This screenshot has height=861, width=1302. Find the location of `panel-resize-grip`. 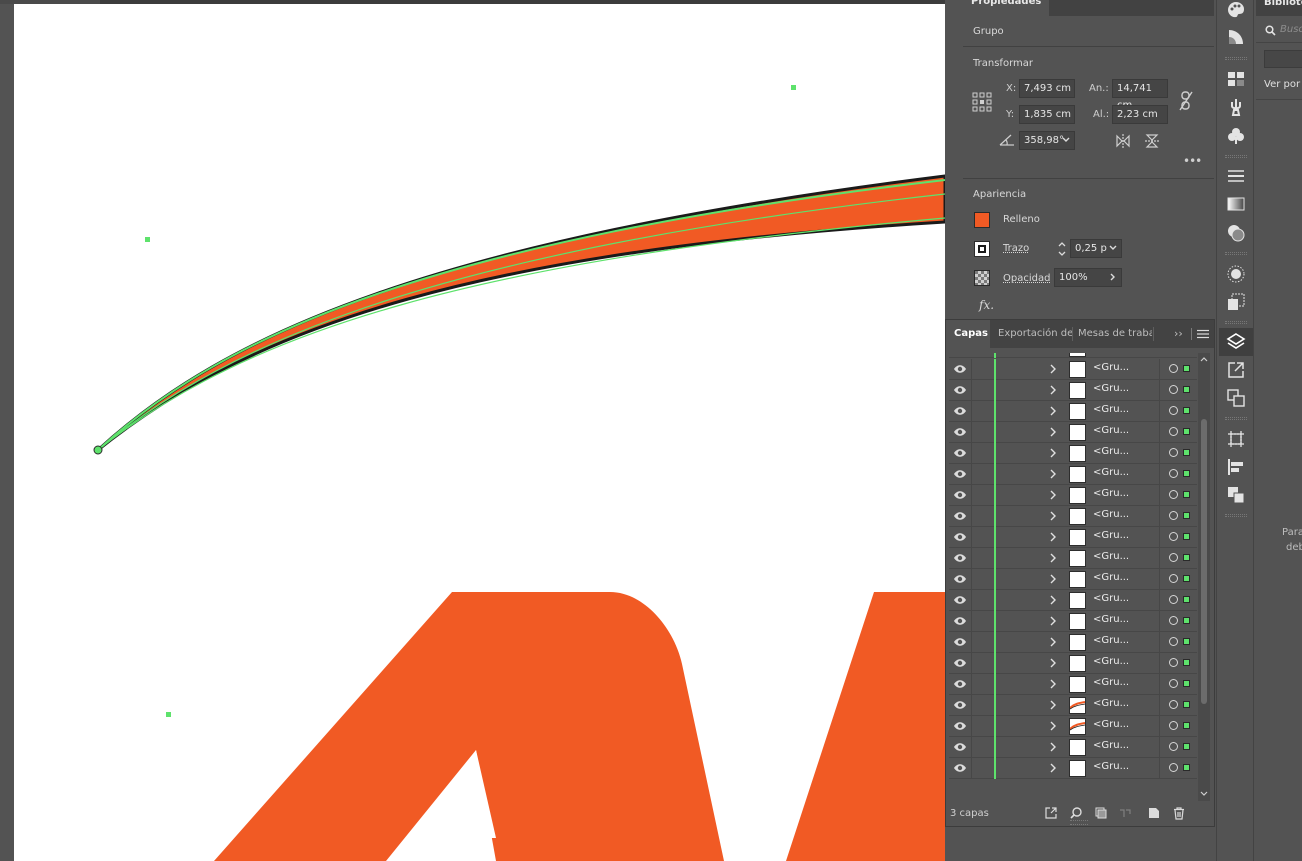

panel-resize-grip is located at coordinates (1079, 822).